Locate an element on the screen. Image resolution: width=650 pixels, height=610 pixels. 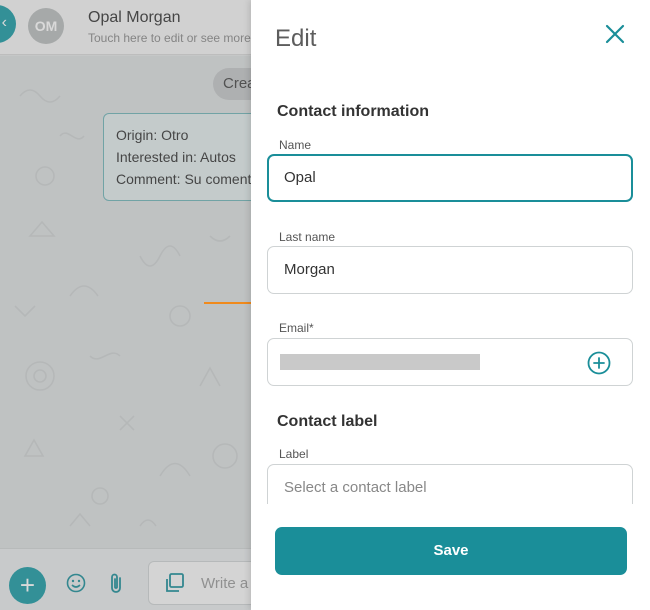
plus-circle-icon is located at coordinates (599, 363).